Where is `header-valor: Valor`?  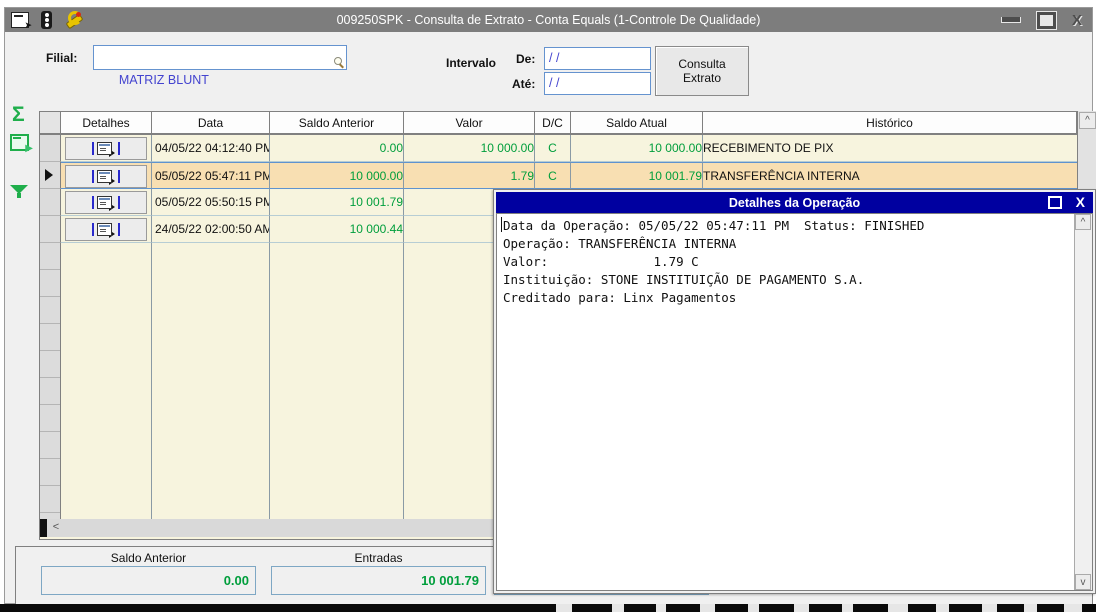
header-valor: Valor is located at coordinates (469, 123).